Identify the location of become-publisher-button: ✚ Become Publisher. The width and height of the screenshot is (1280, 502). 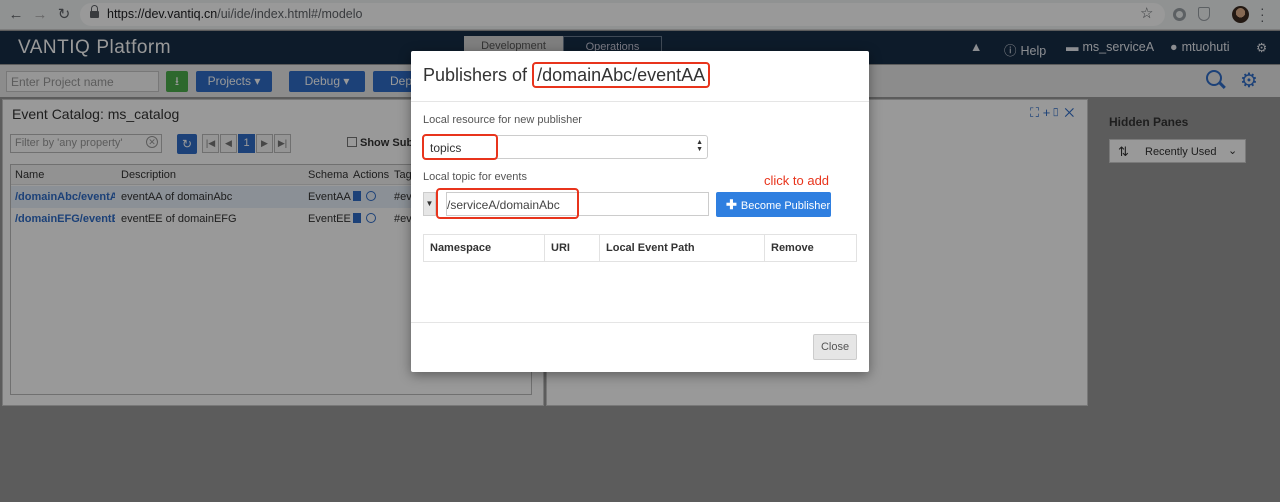
(773, 204).